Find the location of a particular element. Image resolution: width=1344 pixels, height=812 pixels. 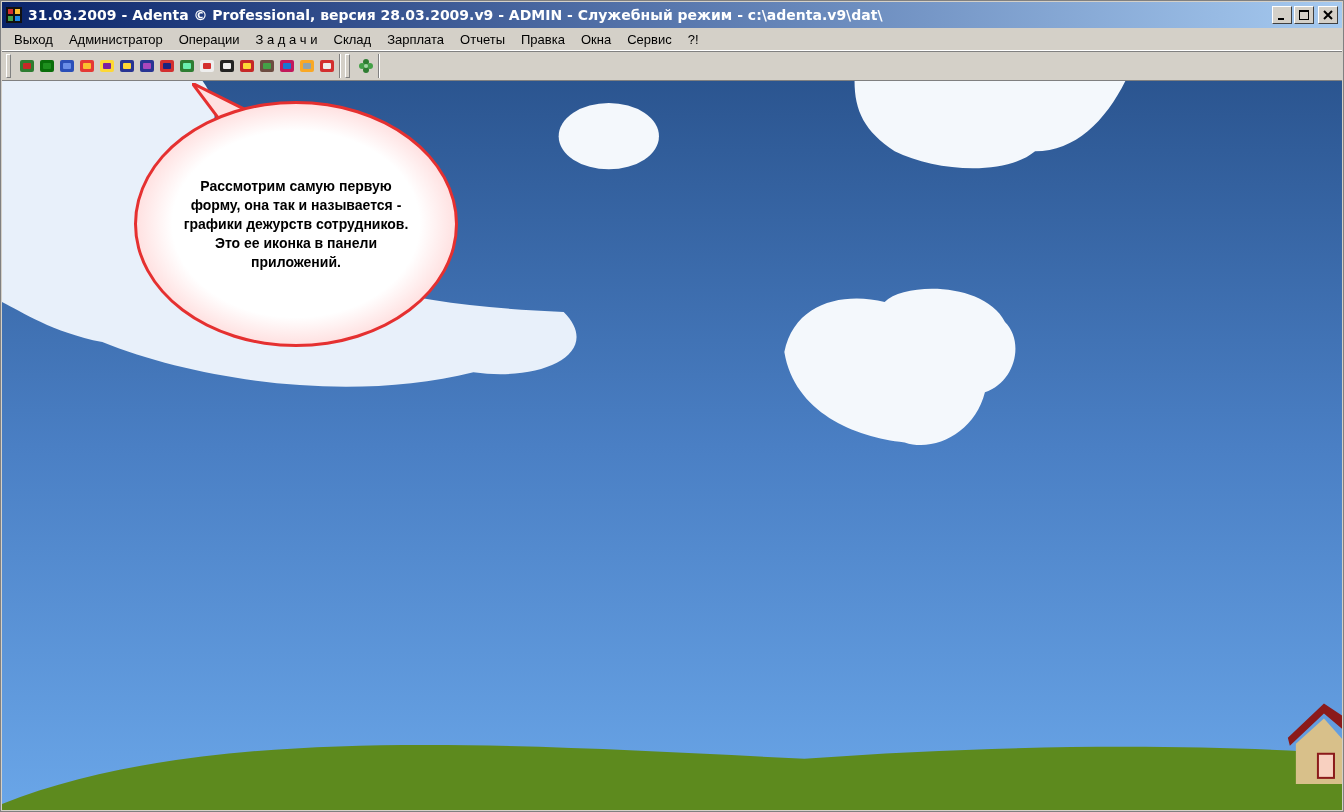

flower-icon is located at coordinates (366, 66).